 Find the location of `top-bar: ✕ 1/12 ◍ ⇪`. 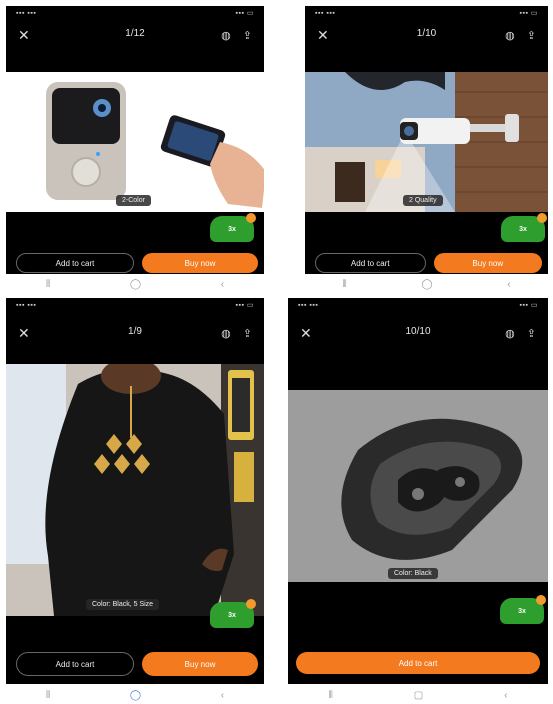

top-bar: ✕ 1/12 ◍ ⇪ is located at coordinates (135, 35).